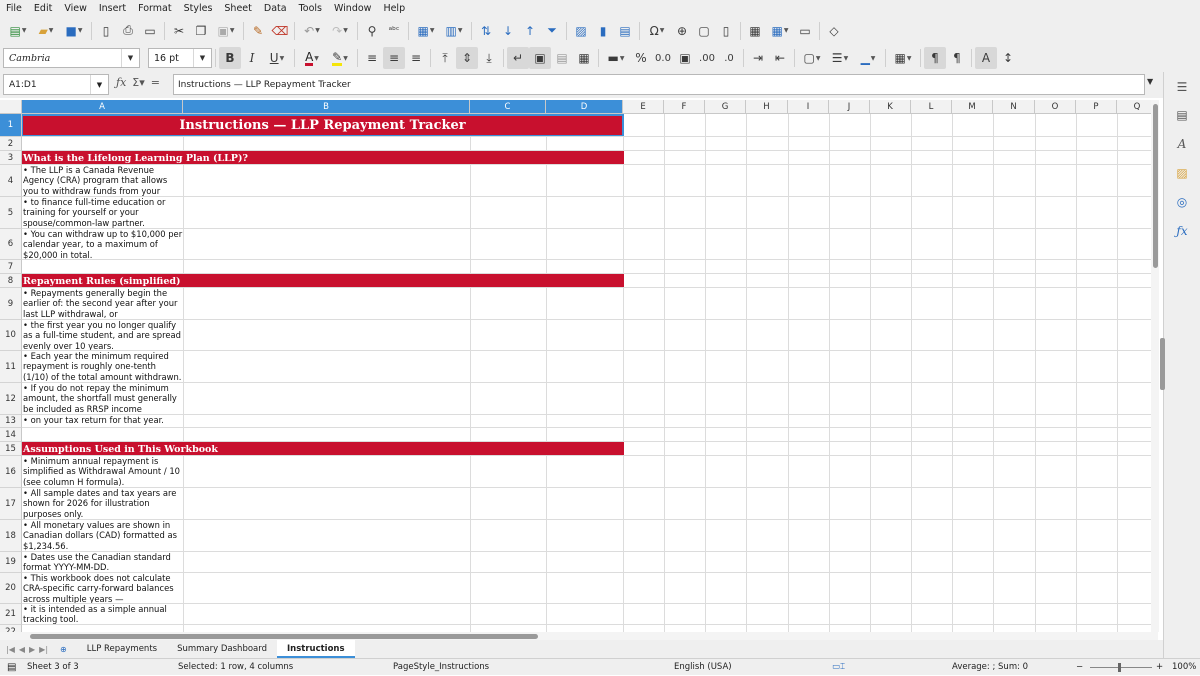 Image resolution: width=1200 pixels, height=676 pixels. I want to click on new-document-button: ▤ ▼, so click(18, 31).